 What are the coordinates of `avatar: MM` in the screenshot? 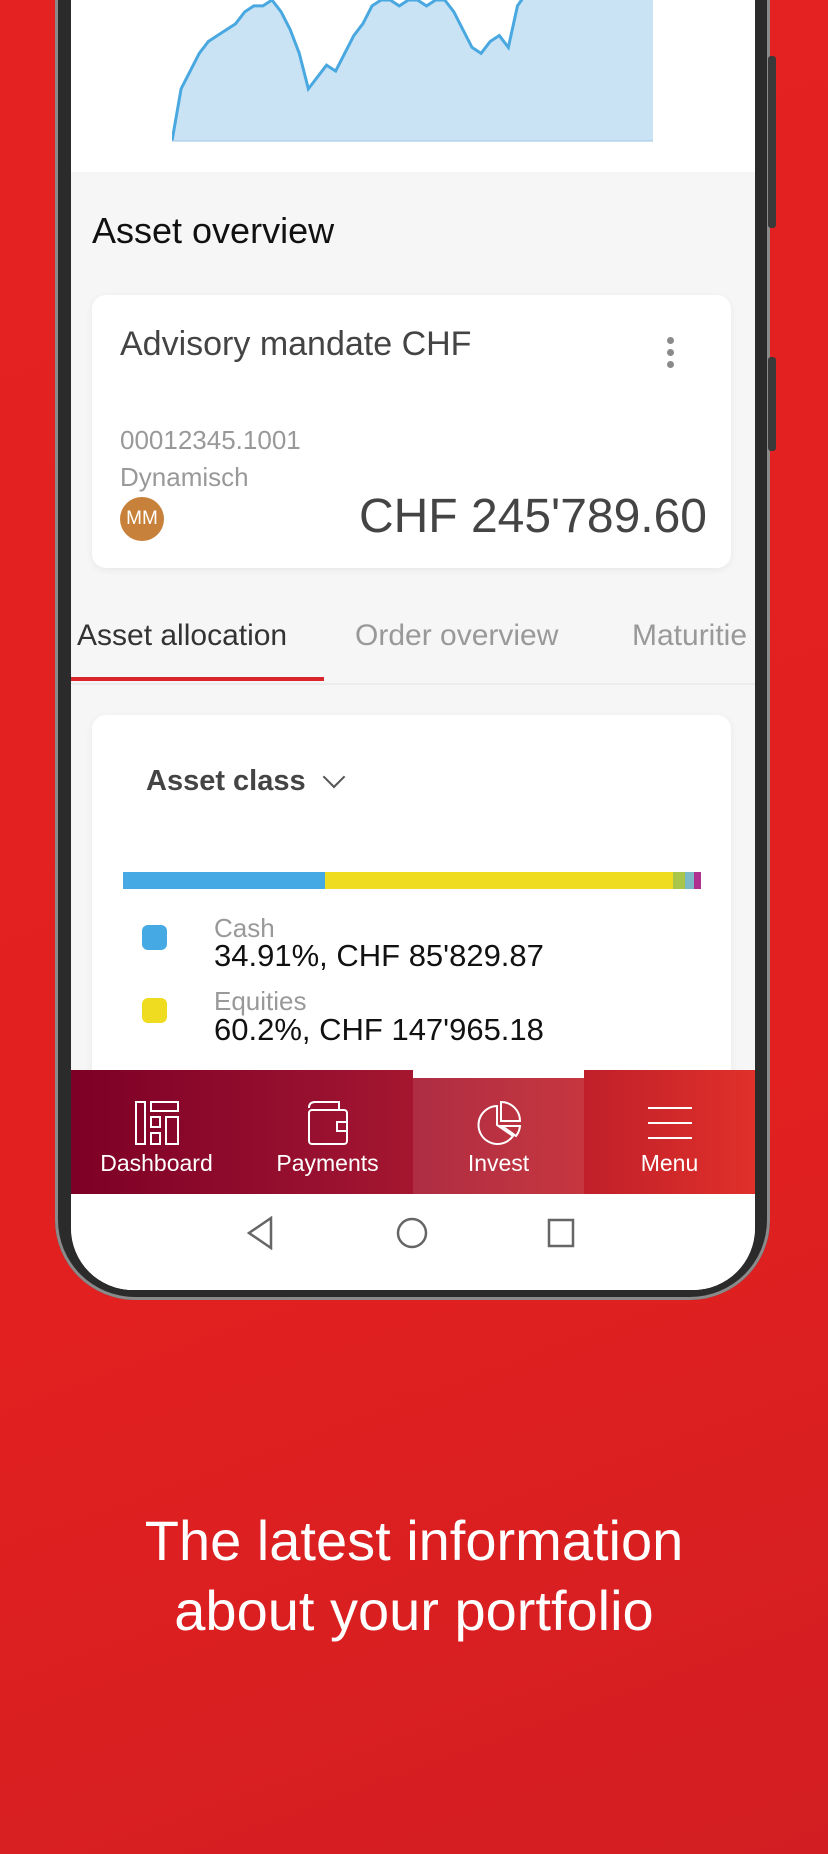 It's located at (142, 519).